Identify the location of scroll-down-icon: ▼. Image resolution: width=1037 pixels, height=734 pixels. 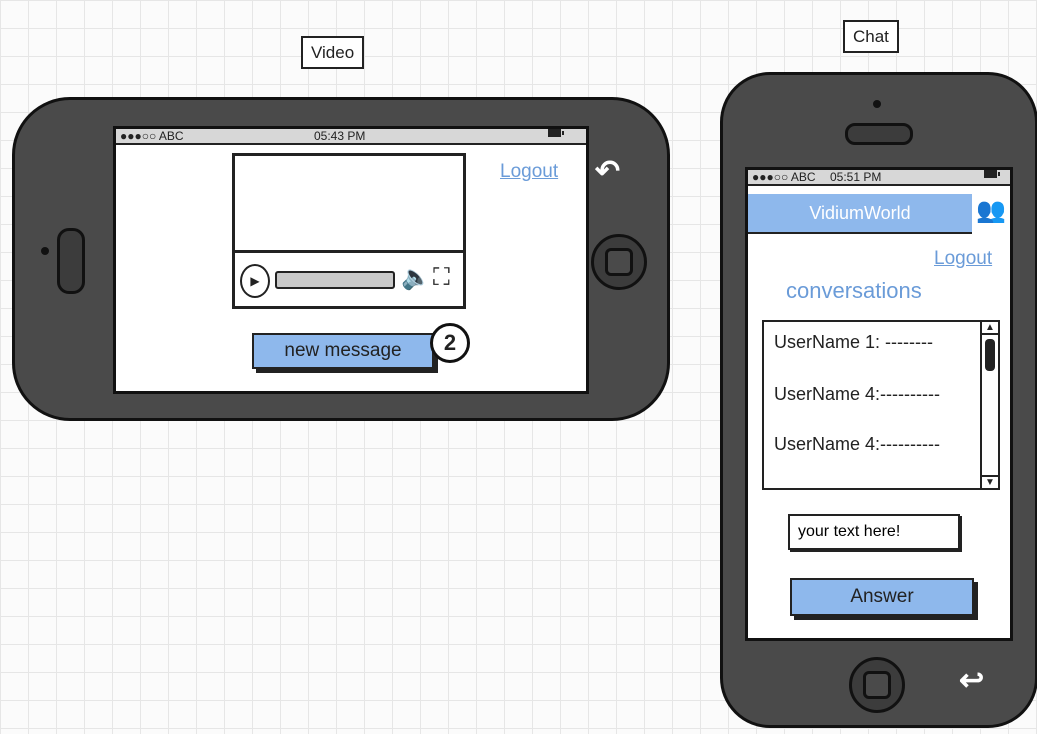
(990, 481).